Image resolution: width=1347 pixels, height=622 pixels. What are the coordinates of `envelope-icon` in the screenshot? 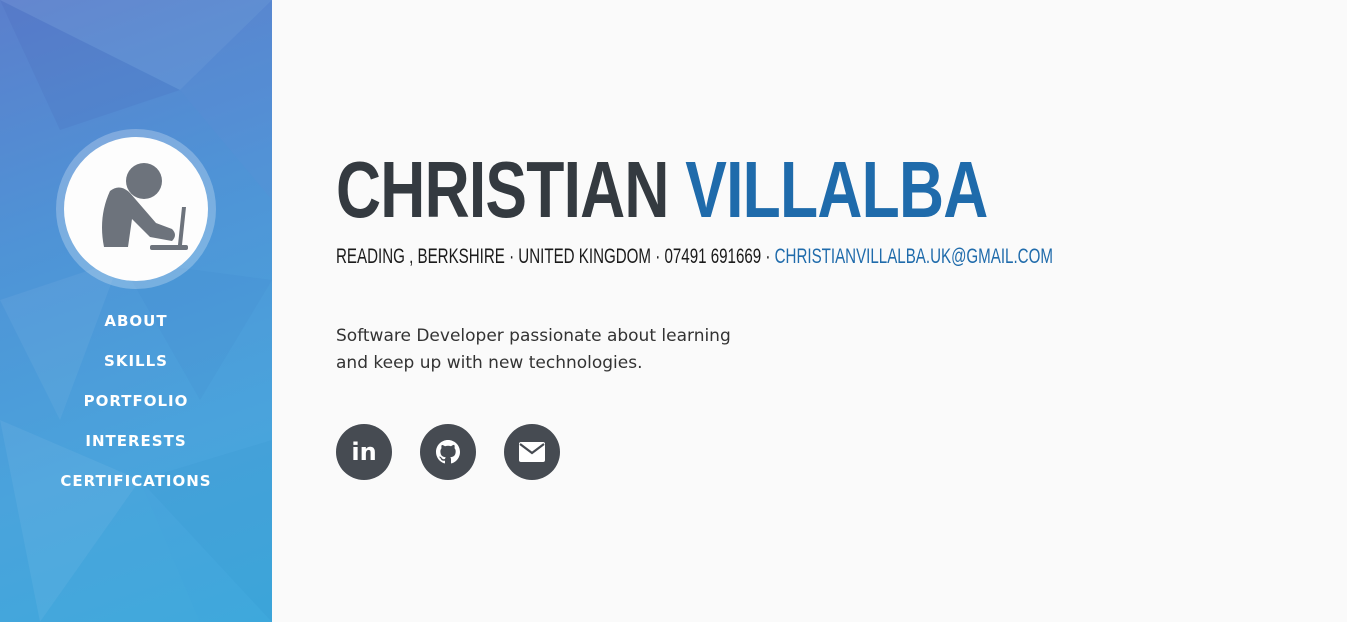 It's located at (532, 452).